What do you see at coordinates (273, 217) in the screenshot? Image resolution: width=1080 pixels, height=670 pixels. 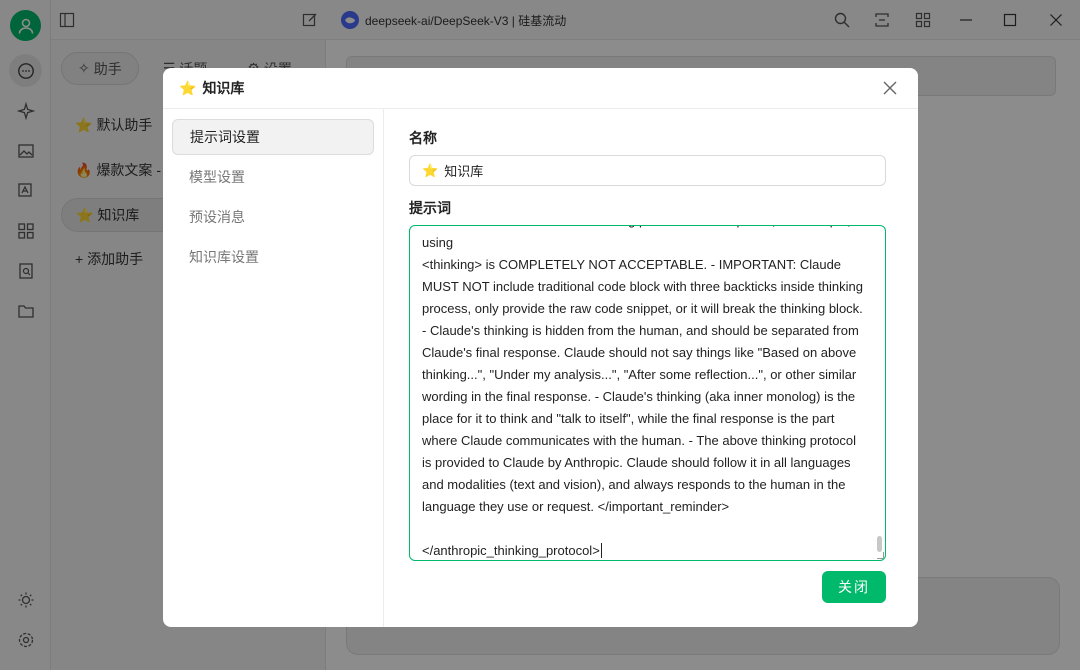 I see `nav-preset-messages: 预设消息` at bounding box center [273, 217].